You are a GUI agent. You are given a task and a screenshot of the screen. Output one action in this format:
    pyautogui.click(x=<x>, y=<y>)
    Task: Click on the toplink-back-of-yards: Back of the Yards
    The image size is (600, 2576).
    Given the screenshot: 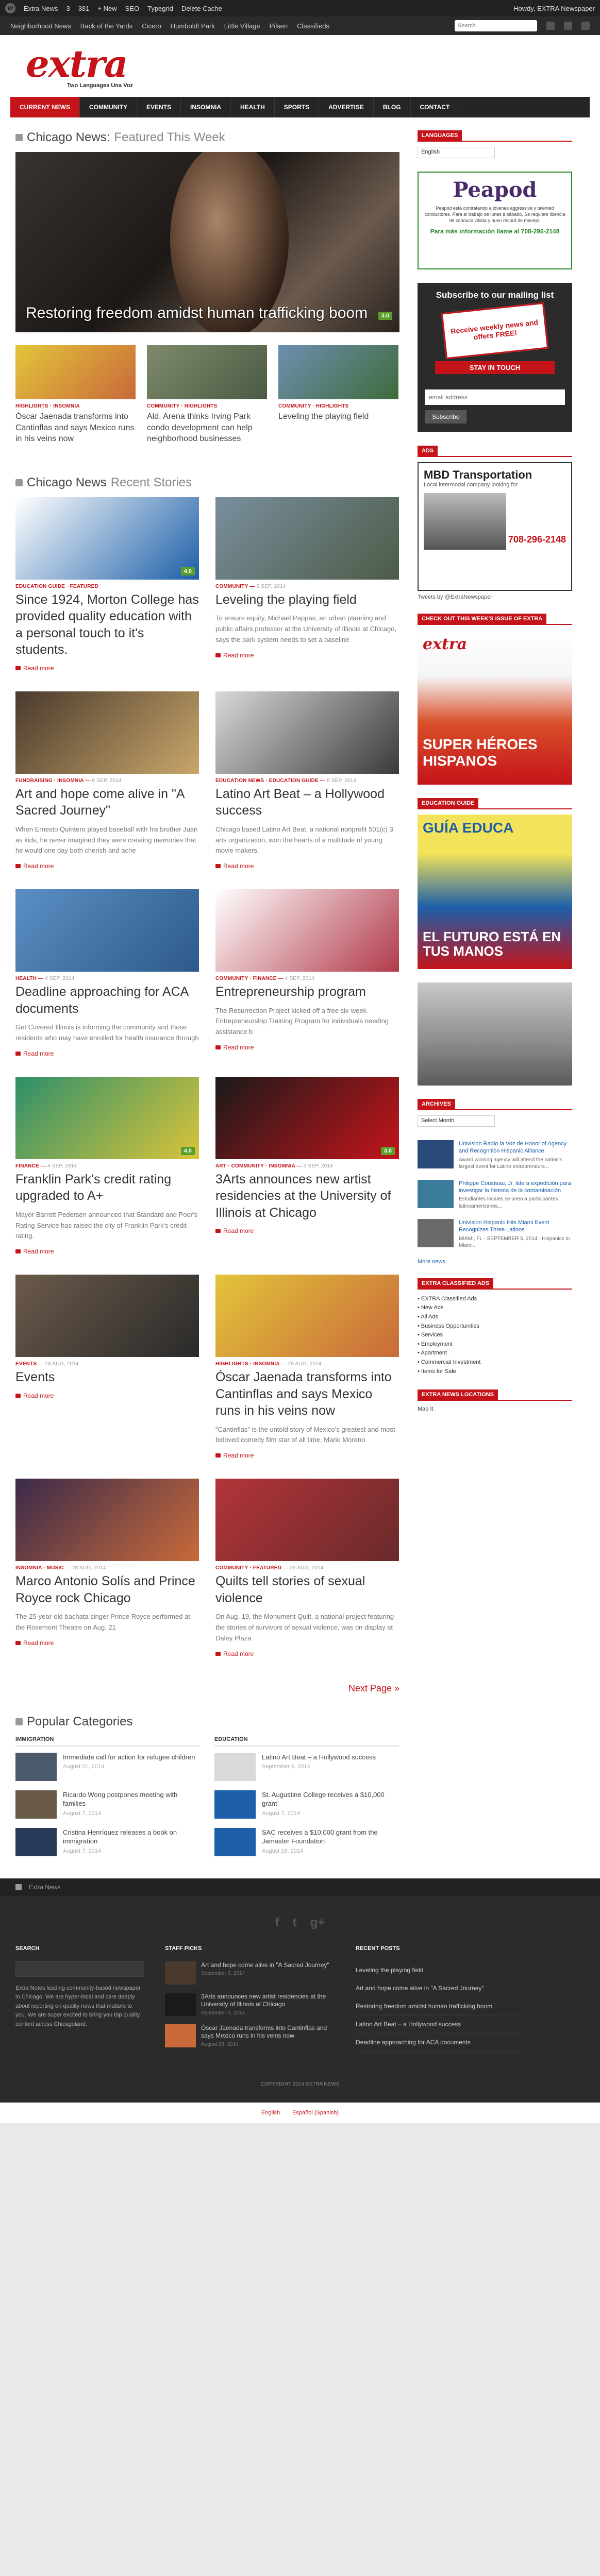 What is the action you would take?
    pyautogui.click(x=106, y=26)
    